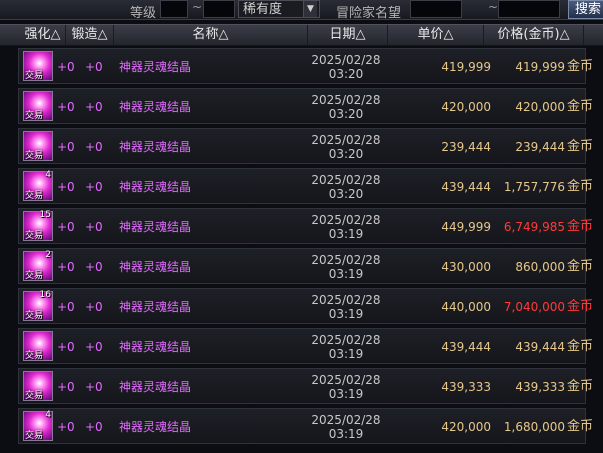 This screenshot has height=453, width=603. What do you see at coordinates (219, 9) in the screenshot?
I see `level-max-input` at bounding box center [219, 9].